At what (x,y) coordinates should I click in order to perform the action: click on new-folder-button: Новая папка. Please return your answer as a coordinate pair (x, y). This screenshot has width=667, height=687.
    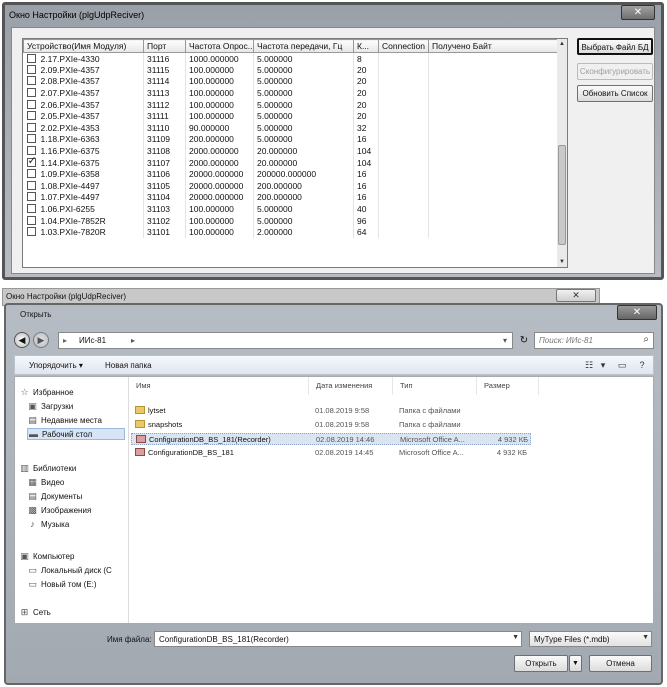
    Looking at the image, I should click on (128, 365).